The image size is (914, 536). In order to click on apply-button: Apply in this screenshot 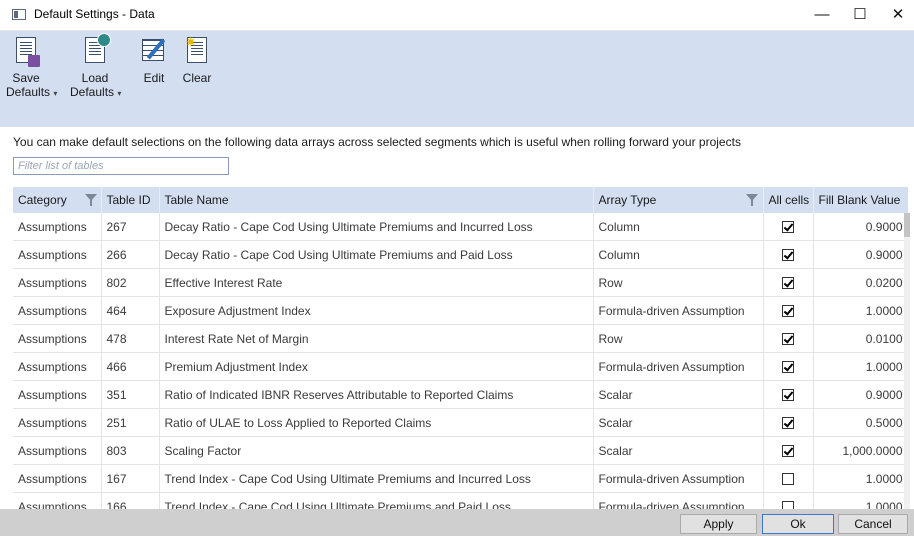, I will do `click(718, 524)`.